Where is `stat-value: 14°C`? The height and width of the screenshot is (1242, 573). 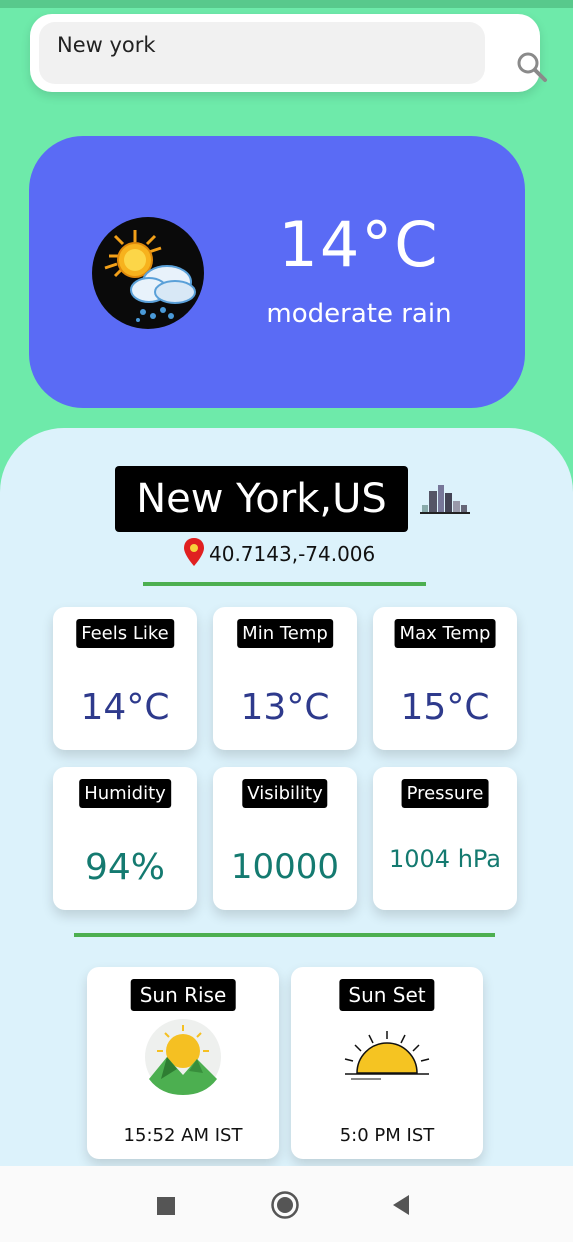 stat-value: 14°C is located at coordinates (125, 707).